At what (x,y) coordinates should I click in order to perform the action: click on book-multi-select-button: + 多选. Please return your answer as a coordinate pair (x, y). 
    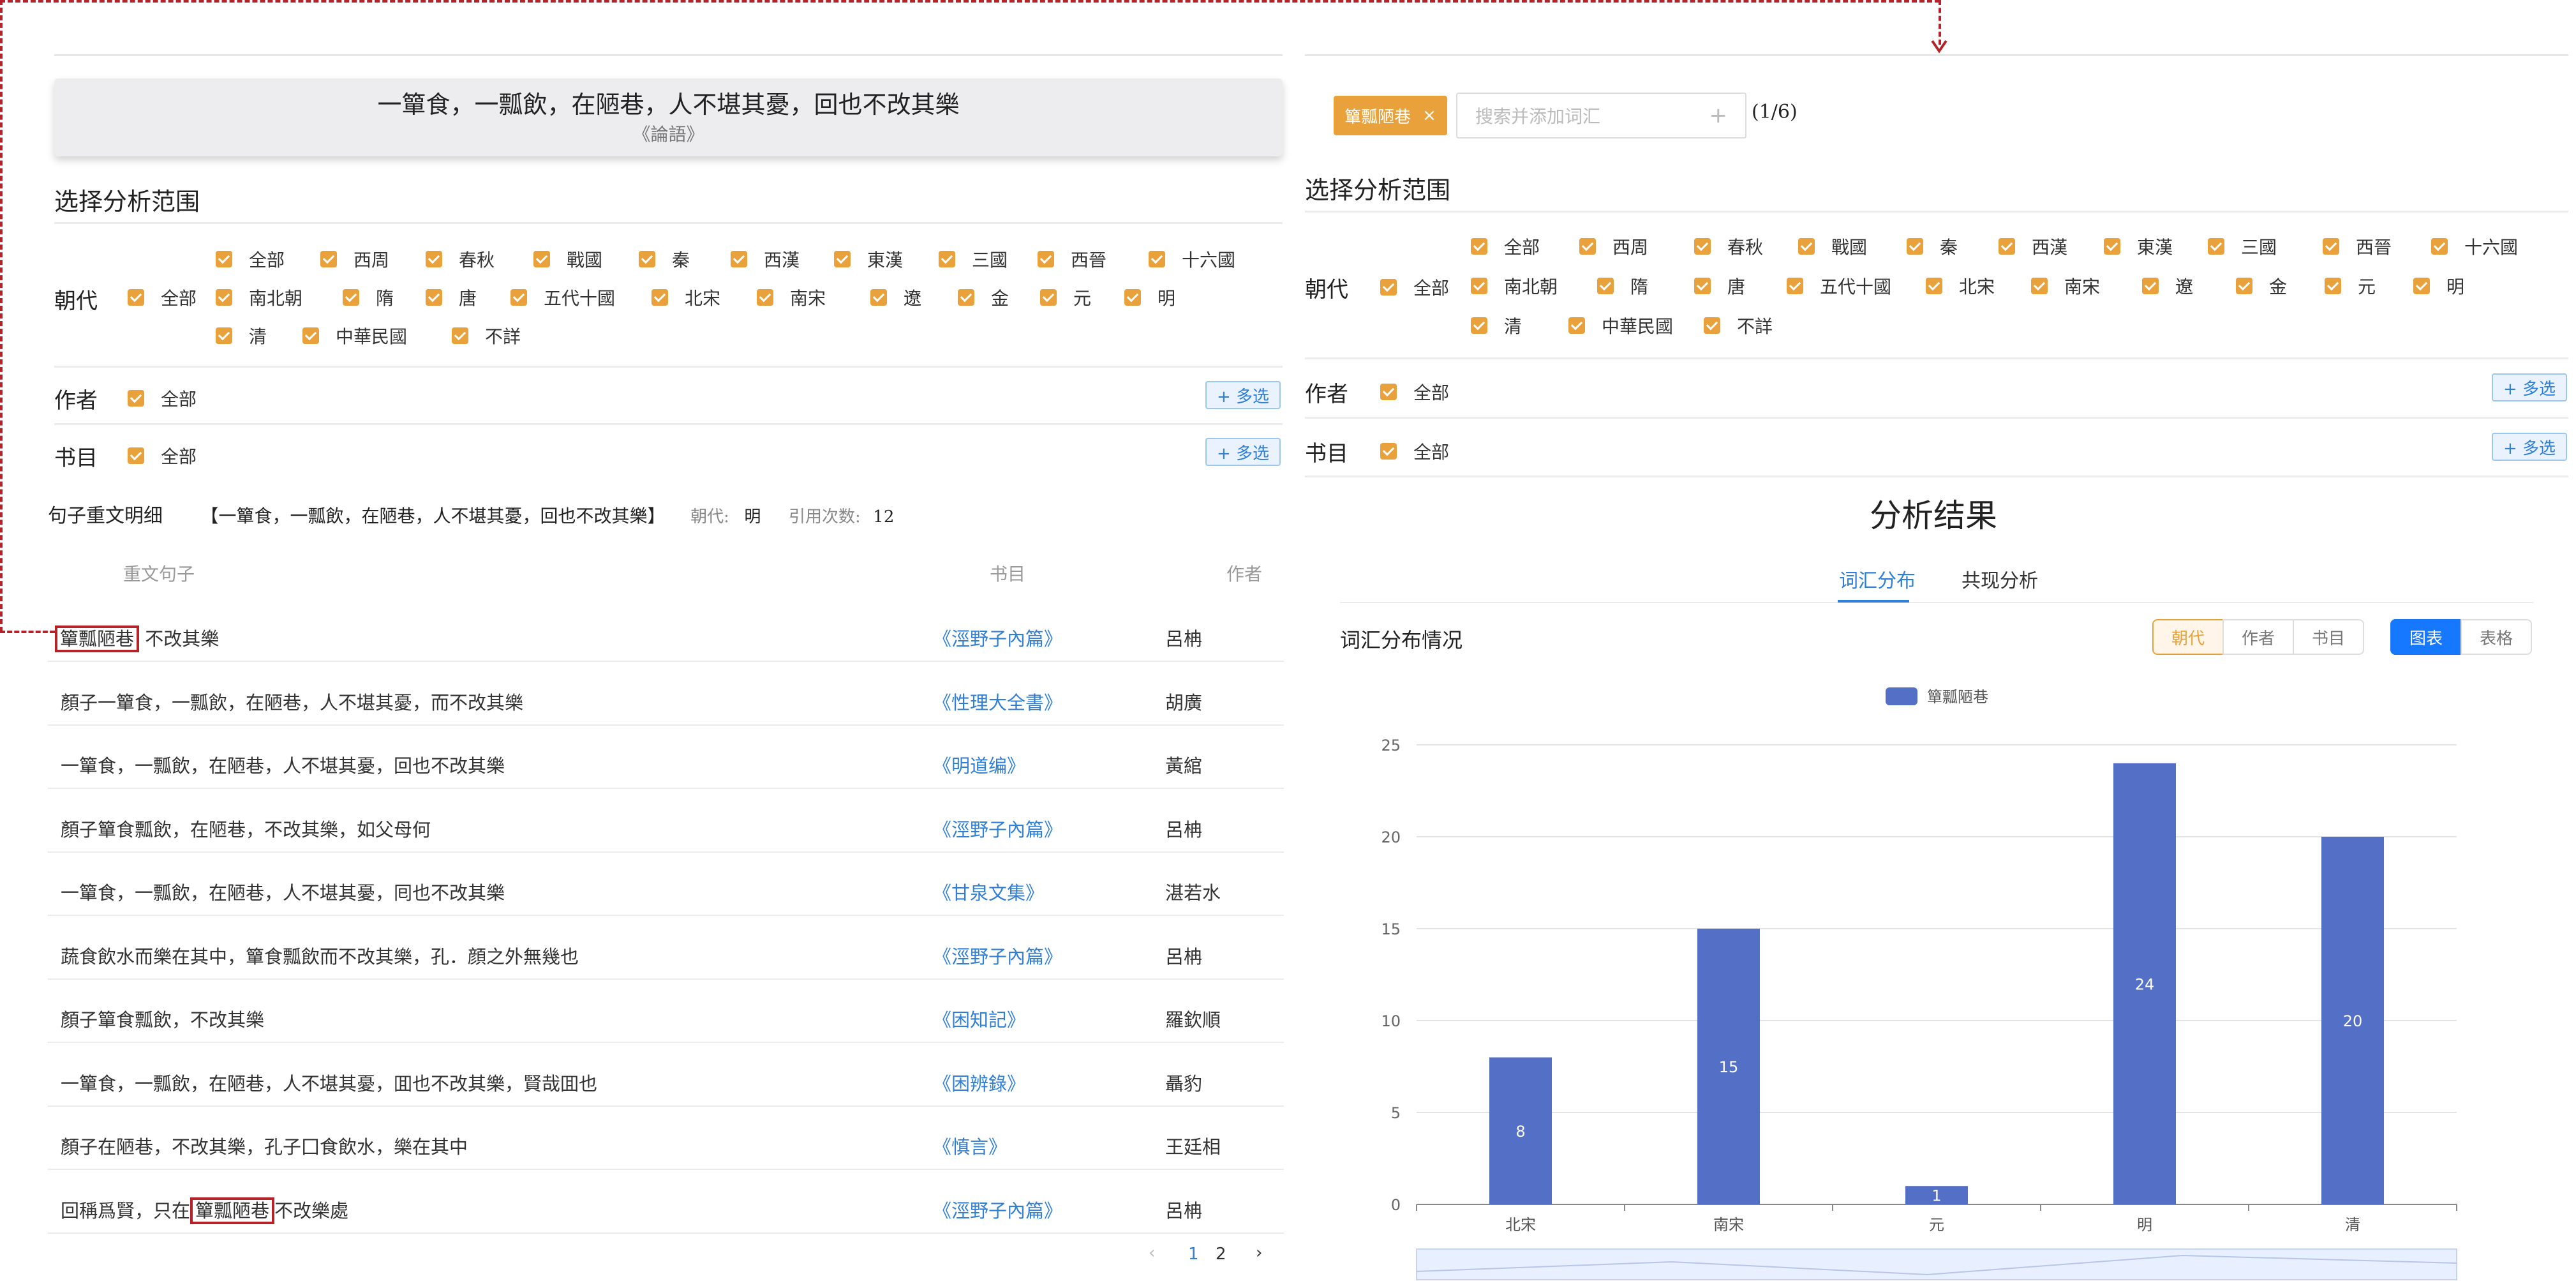
    Looking at the image, I should click on (1243, 452).